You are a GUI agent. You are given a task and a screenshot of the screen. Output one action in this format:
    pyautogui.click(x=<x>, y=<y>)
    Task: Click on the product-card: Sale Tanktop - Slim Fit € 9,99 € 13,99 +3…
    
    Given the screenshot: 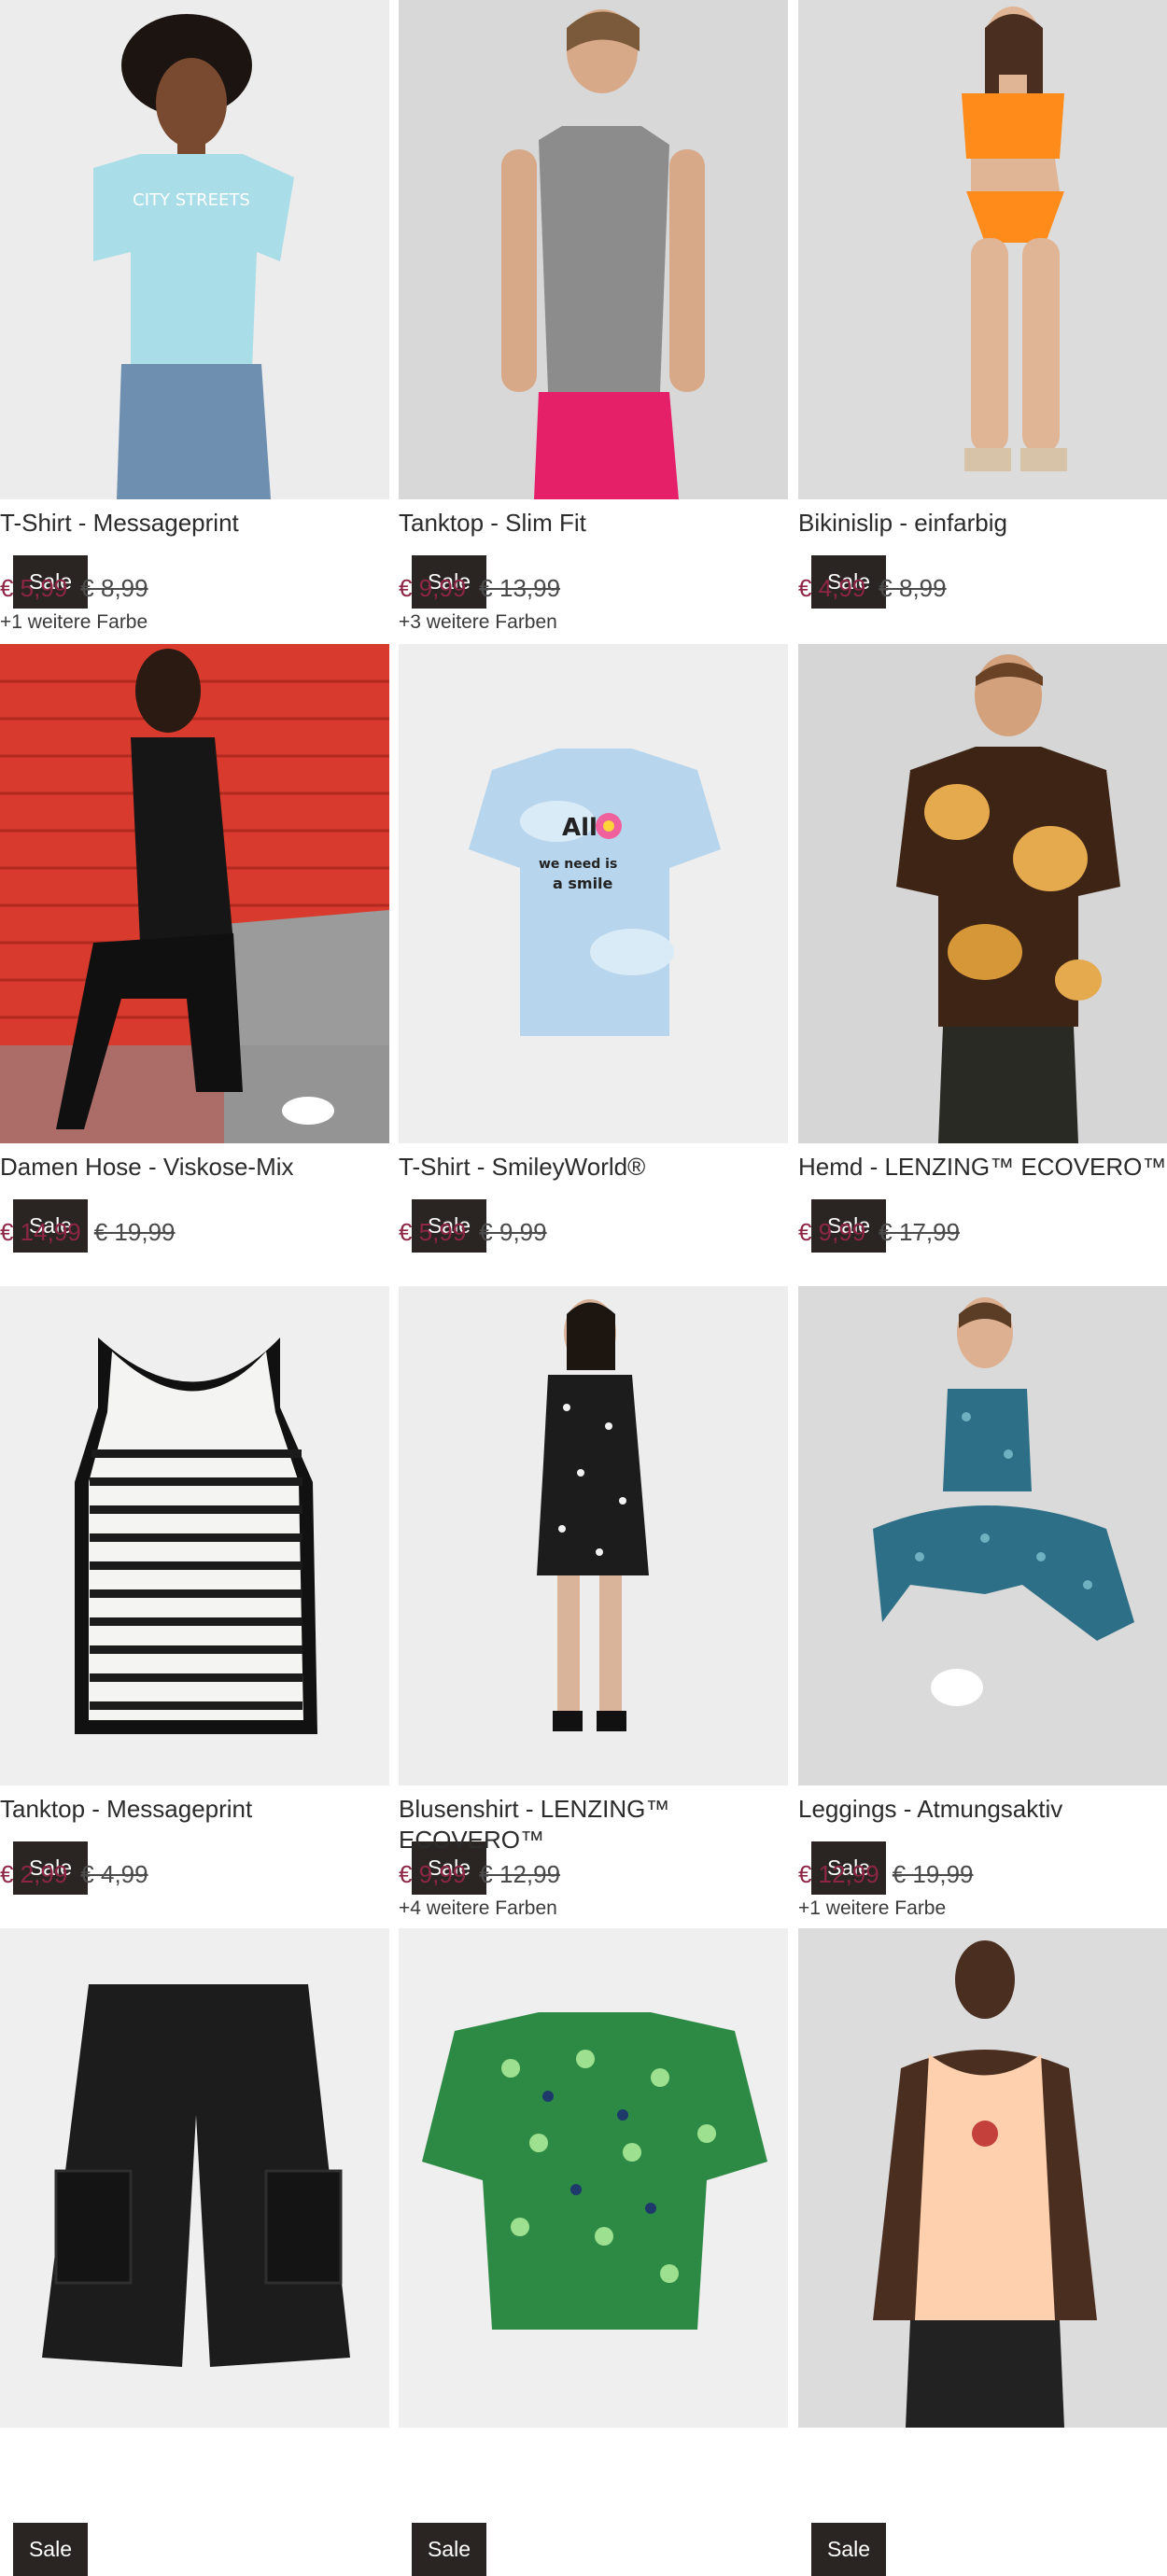 What is the action you would take?
    pyautogui.click(x=593, y=321)
    